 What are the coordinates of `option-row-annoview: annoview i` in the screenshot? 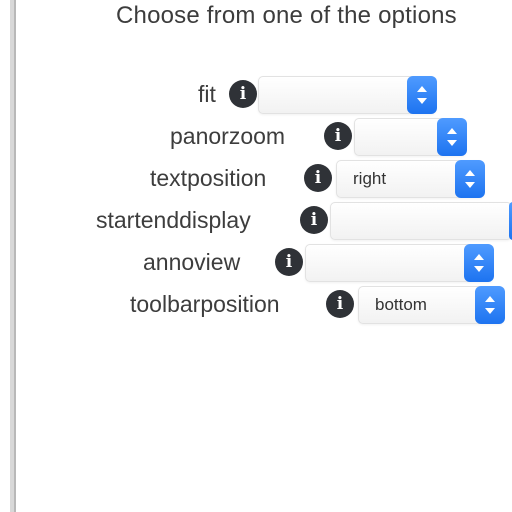 It's located at (256, 263).